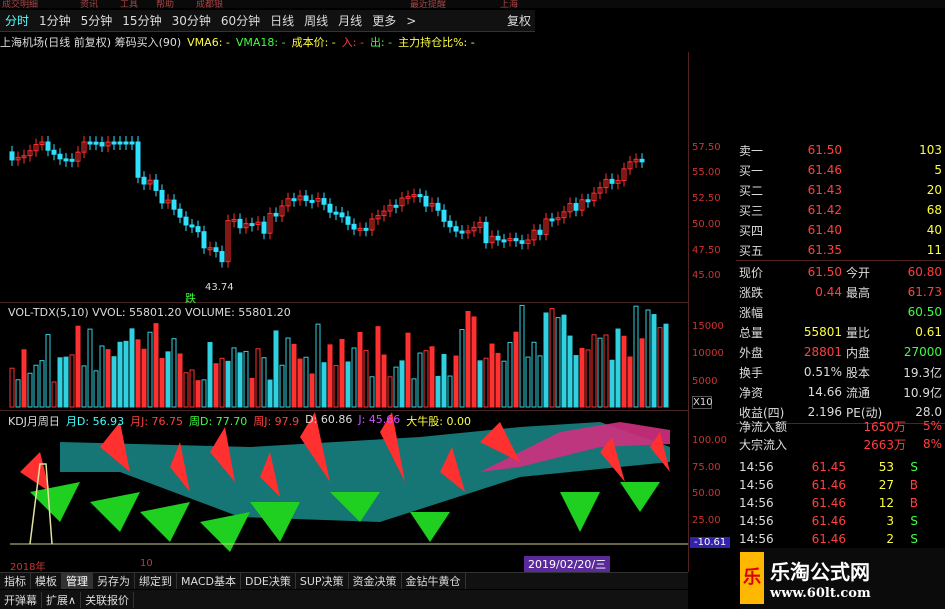  I want to click on menu-item: 上海, so click(509, 5).